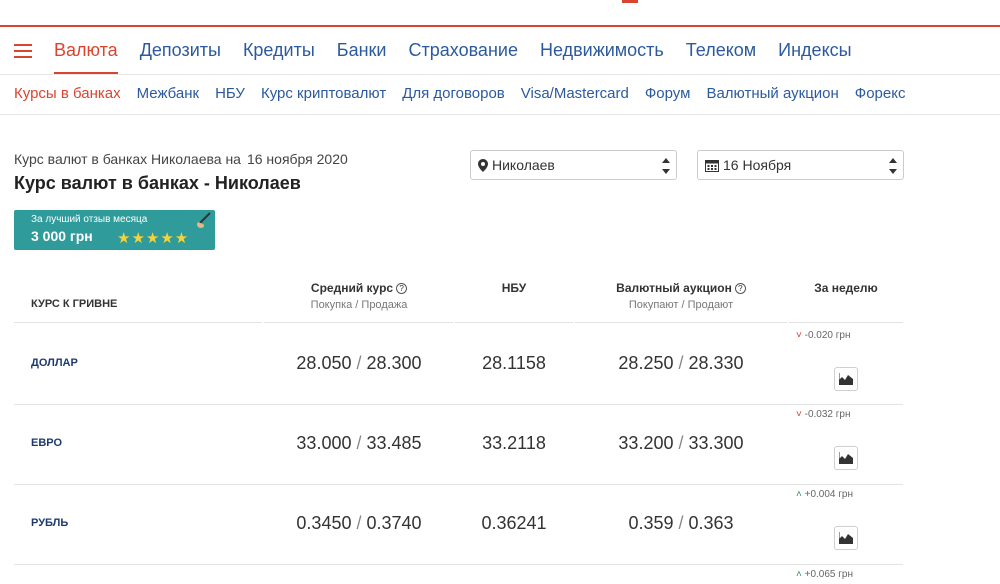  What do you see at coordinates (127, 159) in the screenshot?
I see `subtitle-text: Курс валют в банках Николаева на` at bounding box center [127, 159].